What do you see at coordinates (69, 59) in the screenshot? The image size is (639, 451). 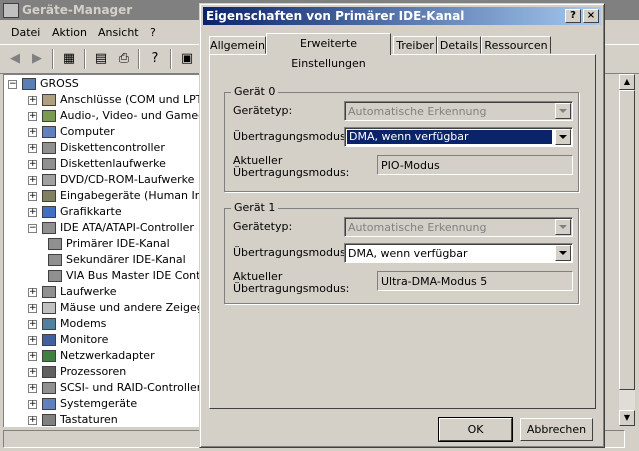 I see `show-hide-tree-icon: ▦` at bounding box center [69, 59].